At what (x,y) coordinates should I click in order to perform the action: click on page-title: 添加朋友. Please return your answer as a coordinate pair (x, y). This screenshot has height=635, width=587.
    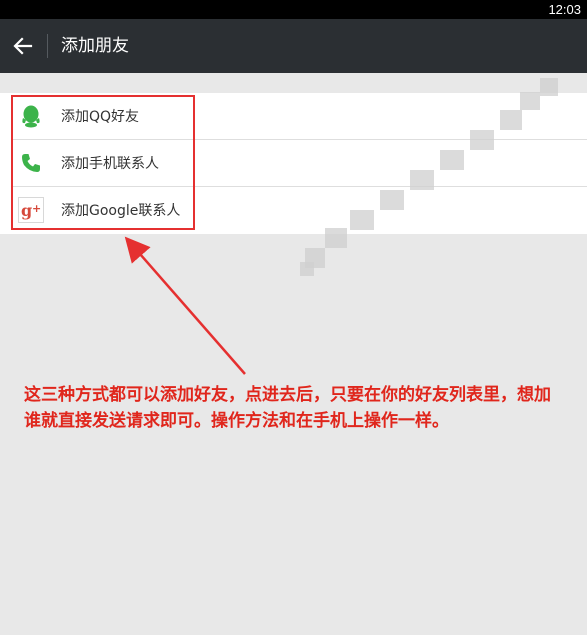
    Looking at the image, I should click on (95, 46).